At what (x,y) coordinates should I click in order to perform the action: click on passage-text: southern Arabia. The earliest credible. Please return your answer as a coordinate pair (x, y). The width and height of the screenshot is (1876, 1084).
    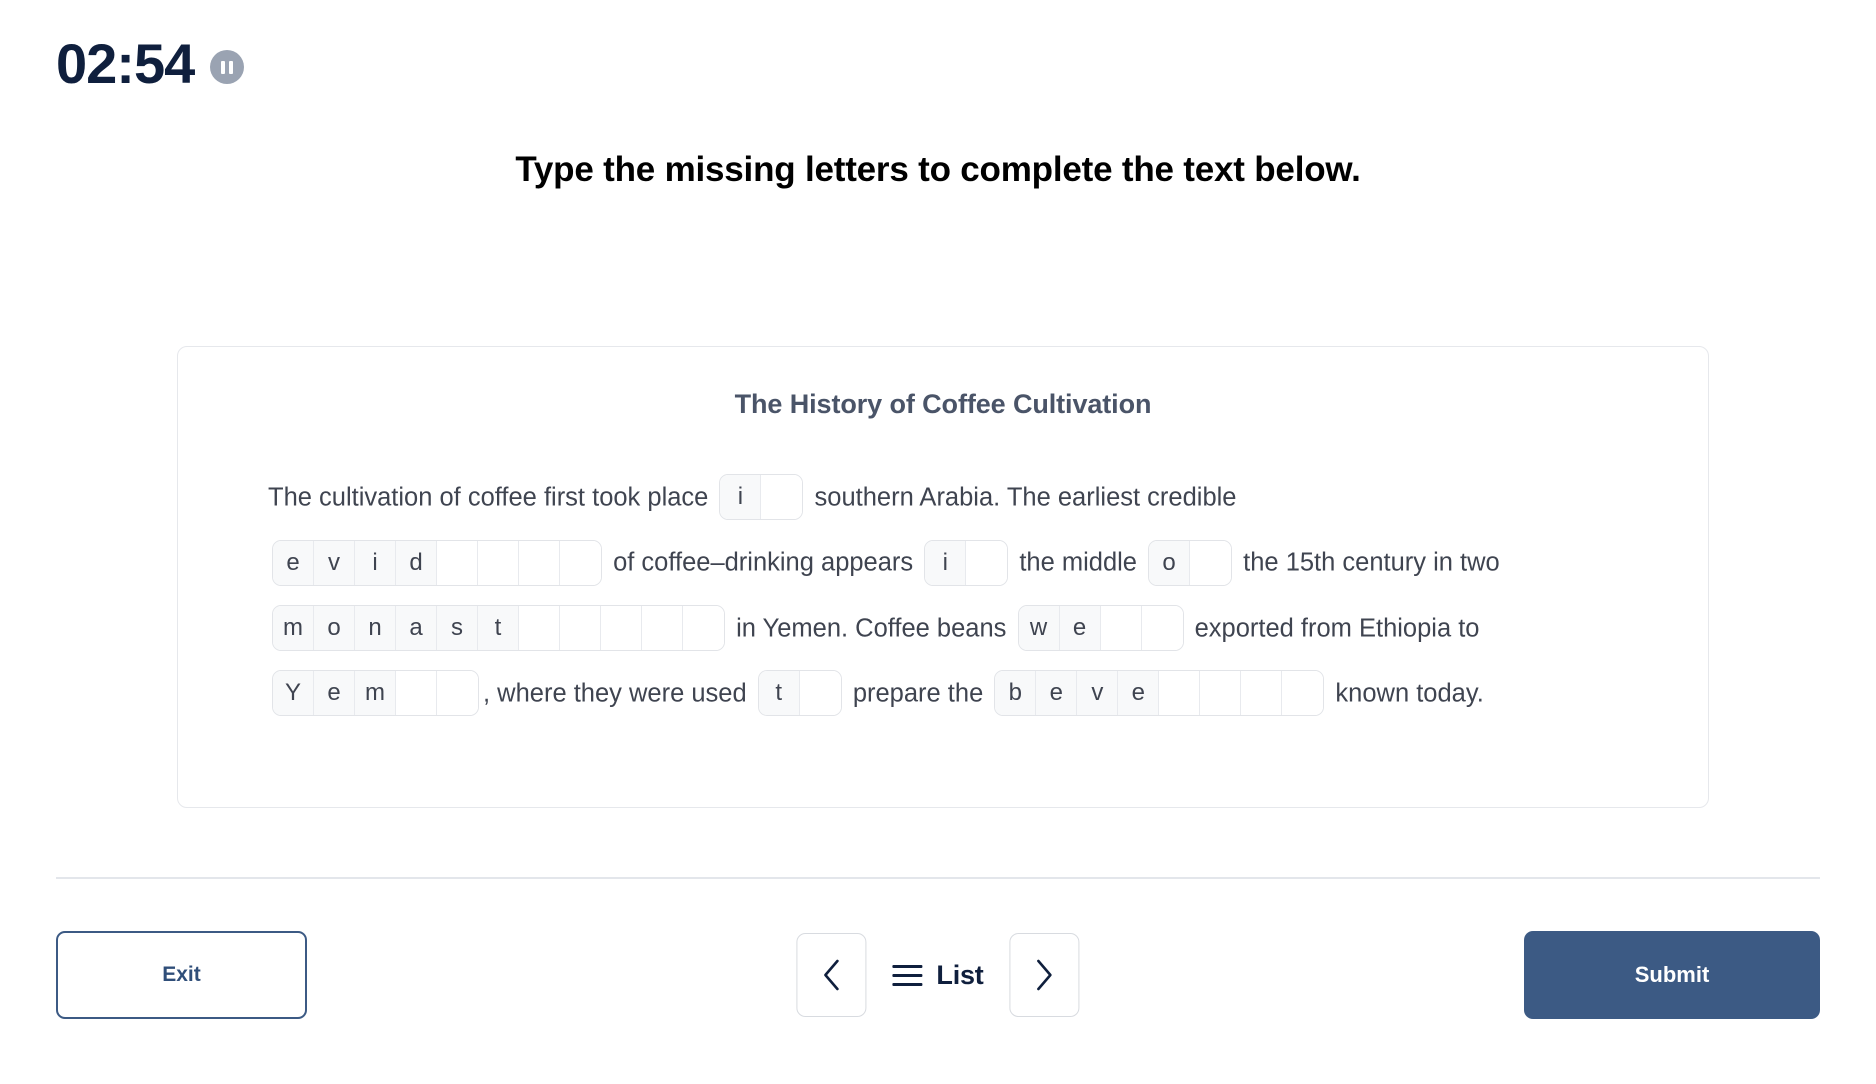
    Looking at the image, I should click on (1022, 497).